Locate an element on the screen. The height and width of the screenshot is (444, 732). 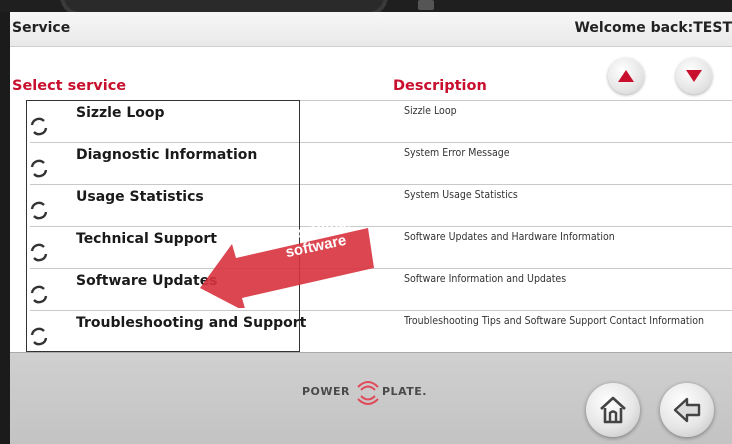
triangle-down-icon is located at coordinates (694, 76).